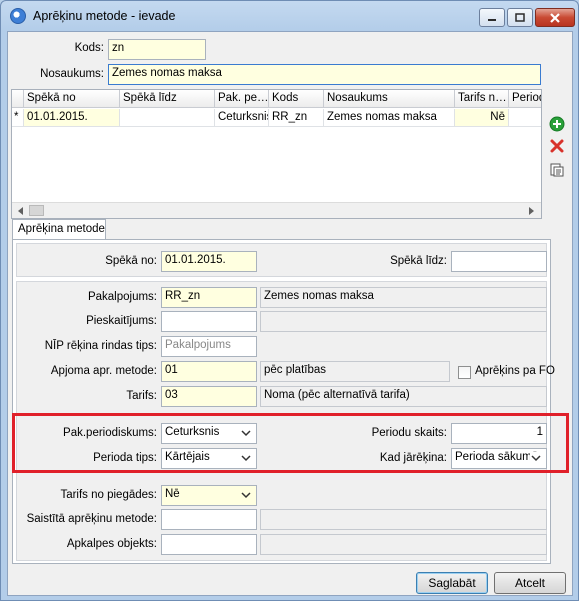 Image resolution: width=579 pixels, height=601 pixels. I want to click on close-icon, so click(555, 17).